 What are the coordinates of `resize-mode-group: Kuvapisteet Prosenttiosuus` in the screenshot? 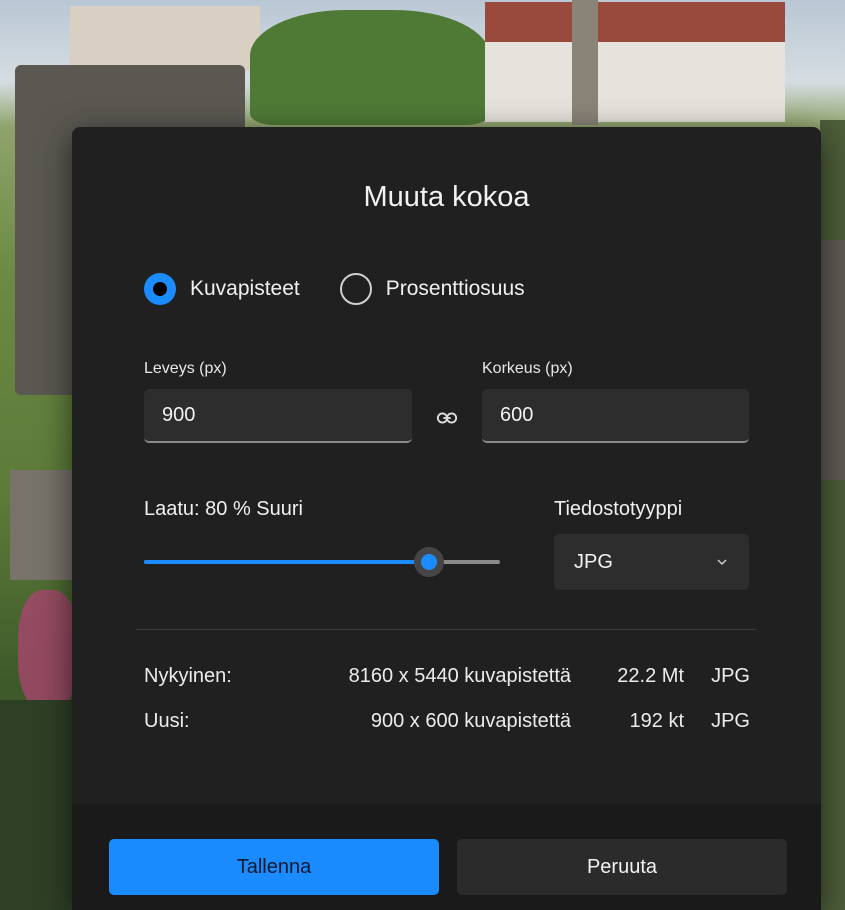 It's located at (354, 289).